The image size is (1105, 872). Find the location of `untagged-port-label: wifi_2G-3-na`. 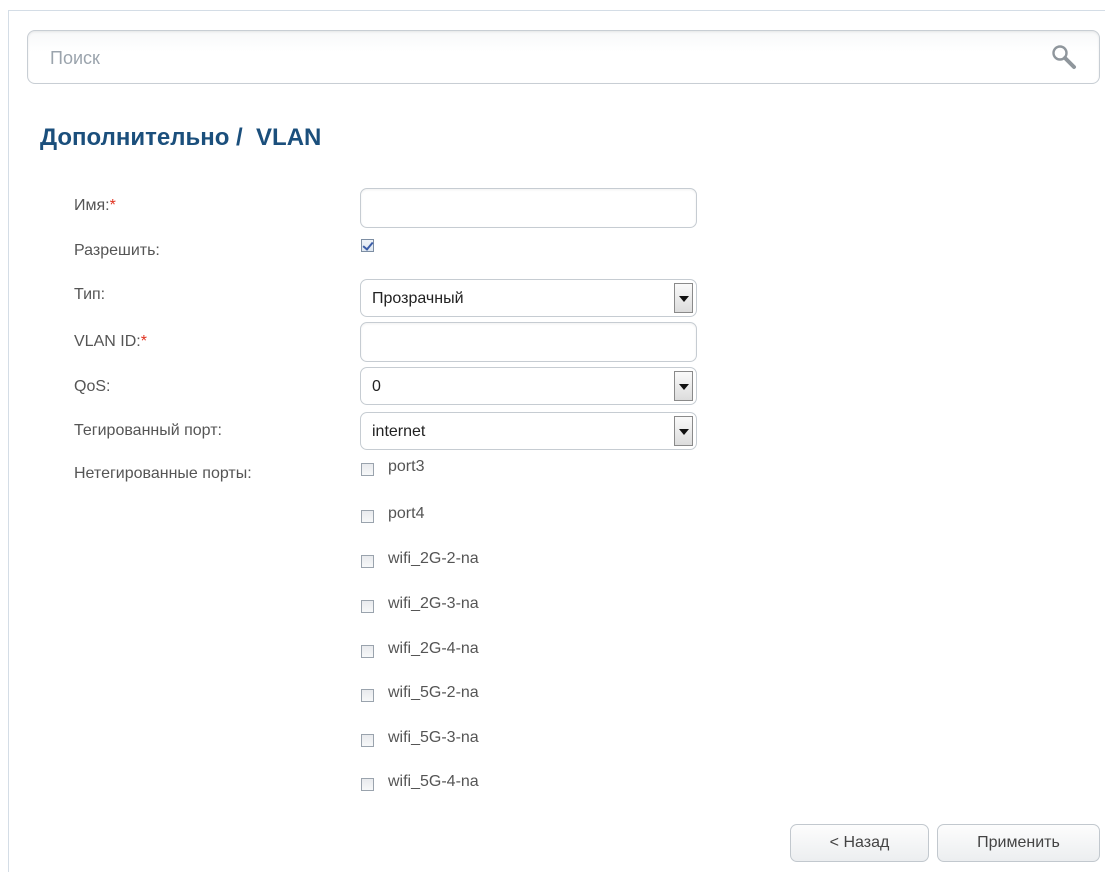

untagged-port-label: wifi_2G-3-na is located at coordinates (433, 603).